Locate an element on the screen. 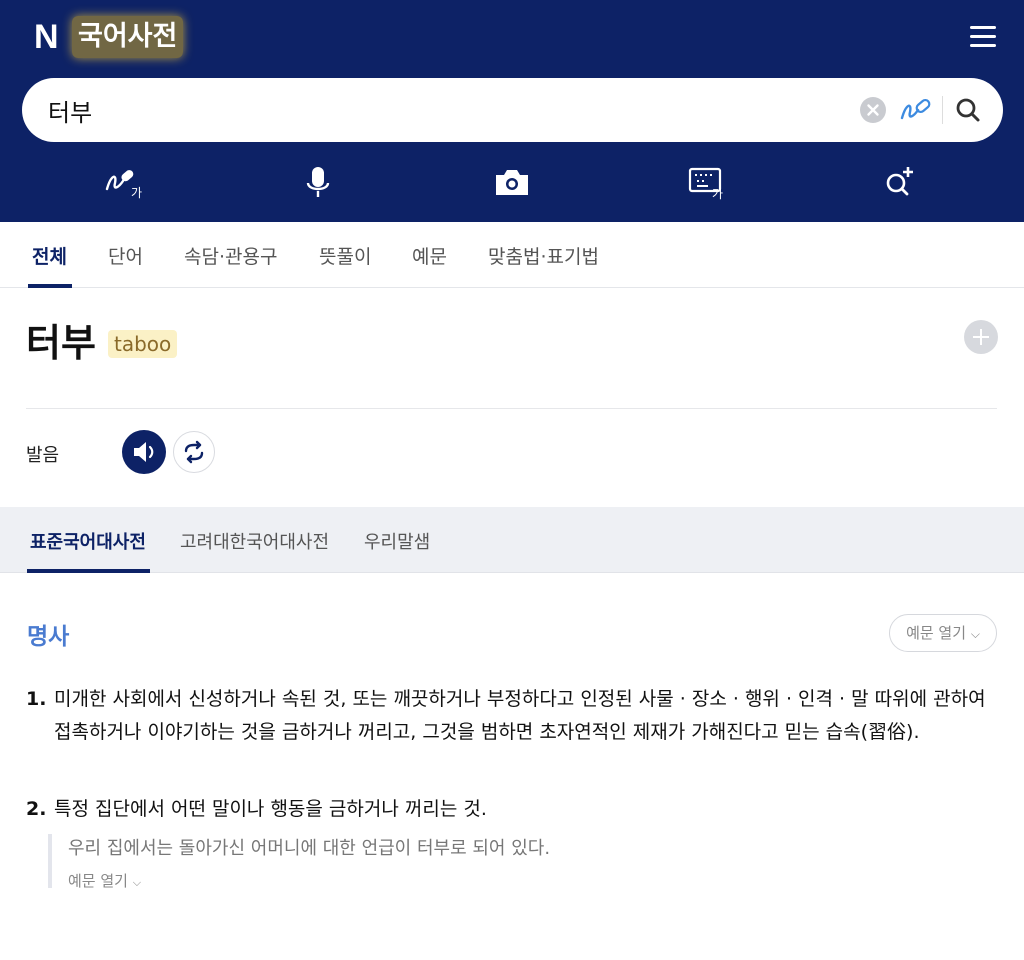 Image resolution: width=1024 pixels, height=960 pixels. menu-button is located at coordinates (983, 37).